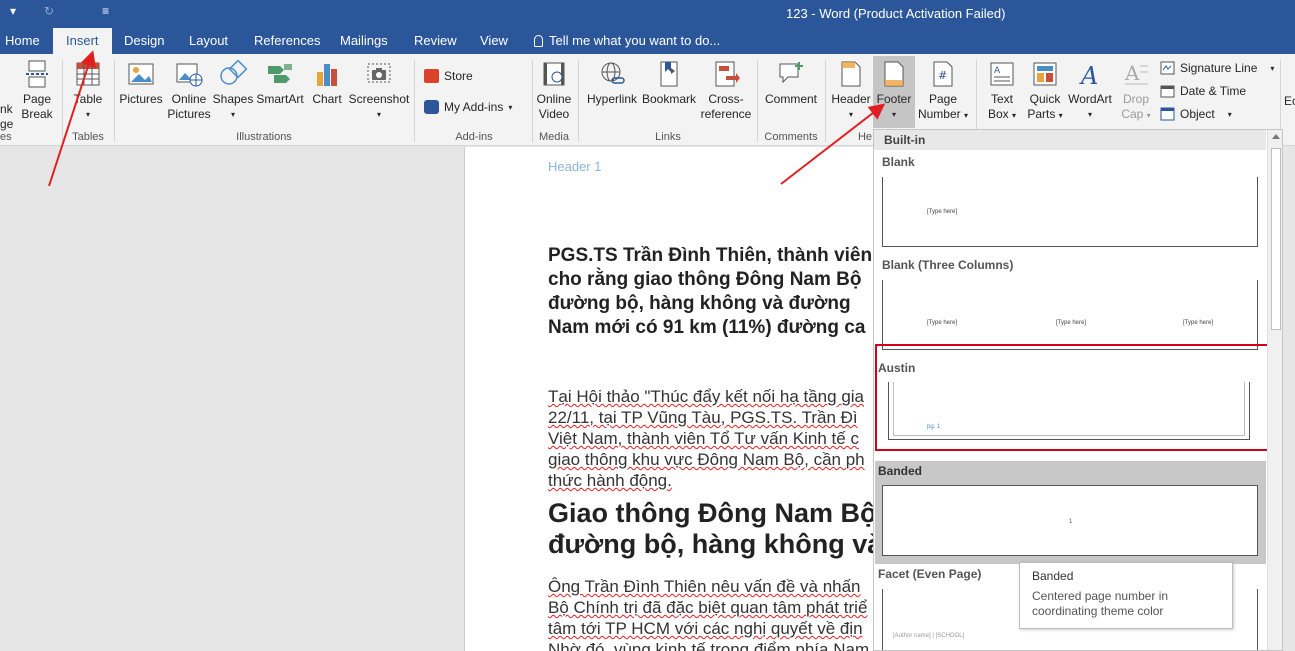  What do you see at coordinates (435, 41) in the screenshot?
I see `tab-review: Review` at bounding box center [435, 41].